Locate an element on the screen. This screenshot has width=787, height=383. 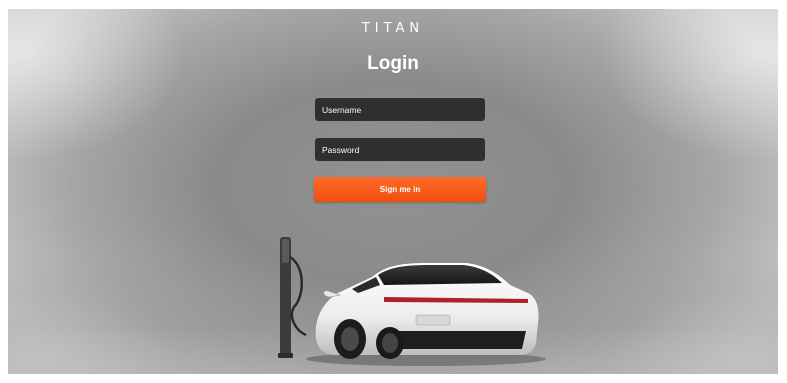
brand-logo: TITAN is located at coordinates (393, 28).